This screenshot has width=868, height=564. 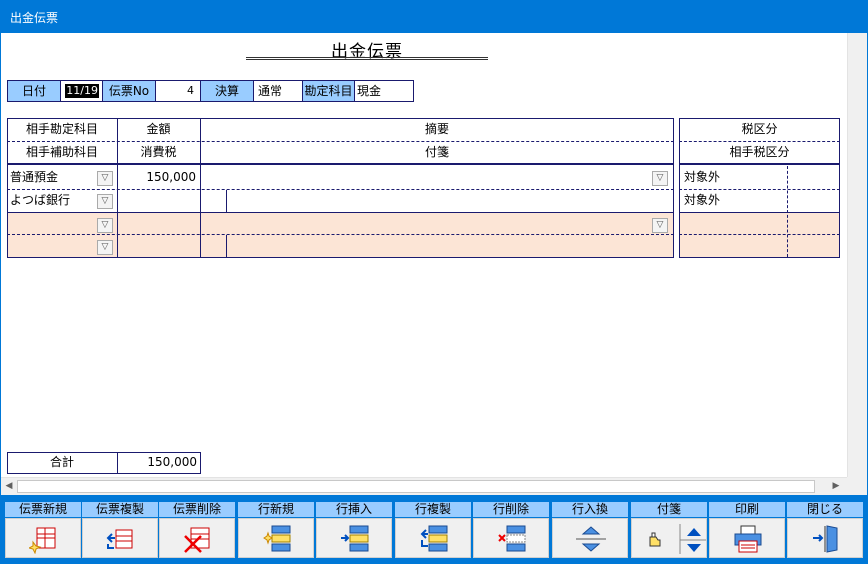 What do you see at coordinates (416, 486) in the screenshot?
I see `scroll-thumb` at bounding box center [416, 486].